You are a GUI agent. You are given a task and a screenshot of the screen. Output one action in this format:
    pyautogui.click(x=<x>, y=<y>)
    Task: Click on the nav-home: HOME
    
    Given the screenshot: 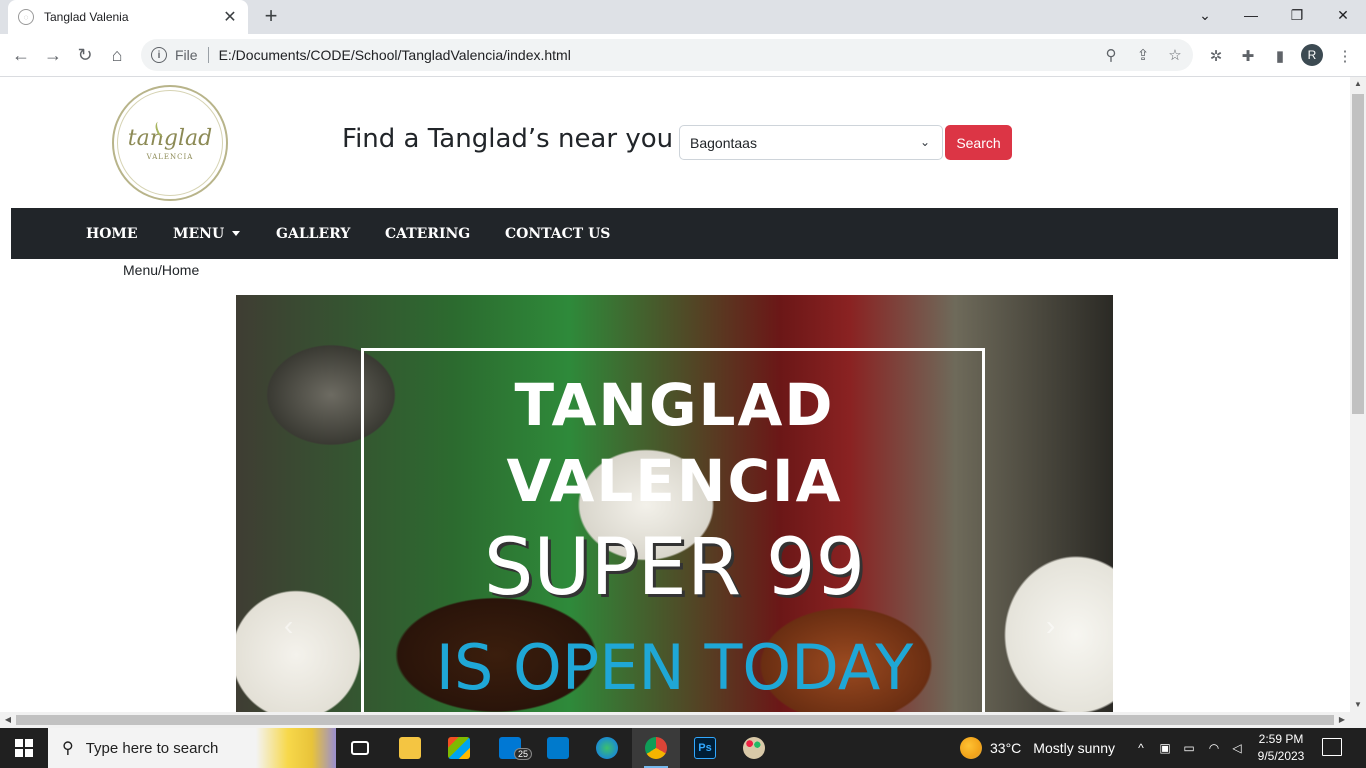 What is the action you would take?
    pyautogui.click(x=112, y=233)
    